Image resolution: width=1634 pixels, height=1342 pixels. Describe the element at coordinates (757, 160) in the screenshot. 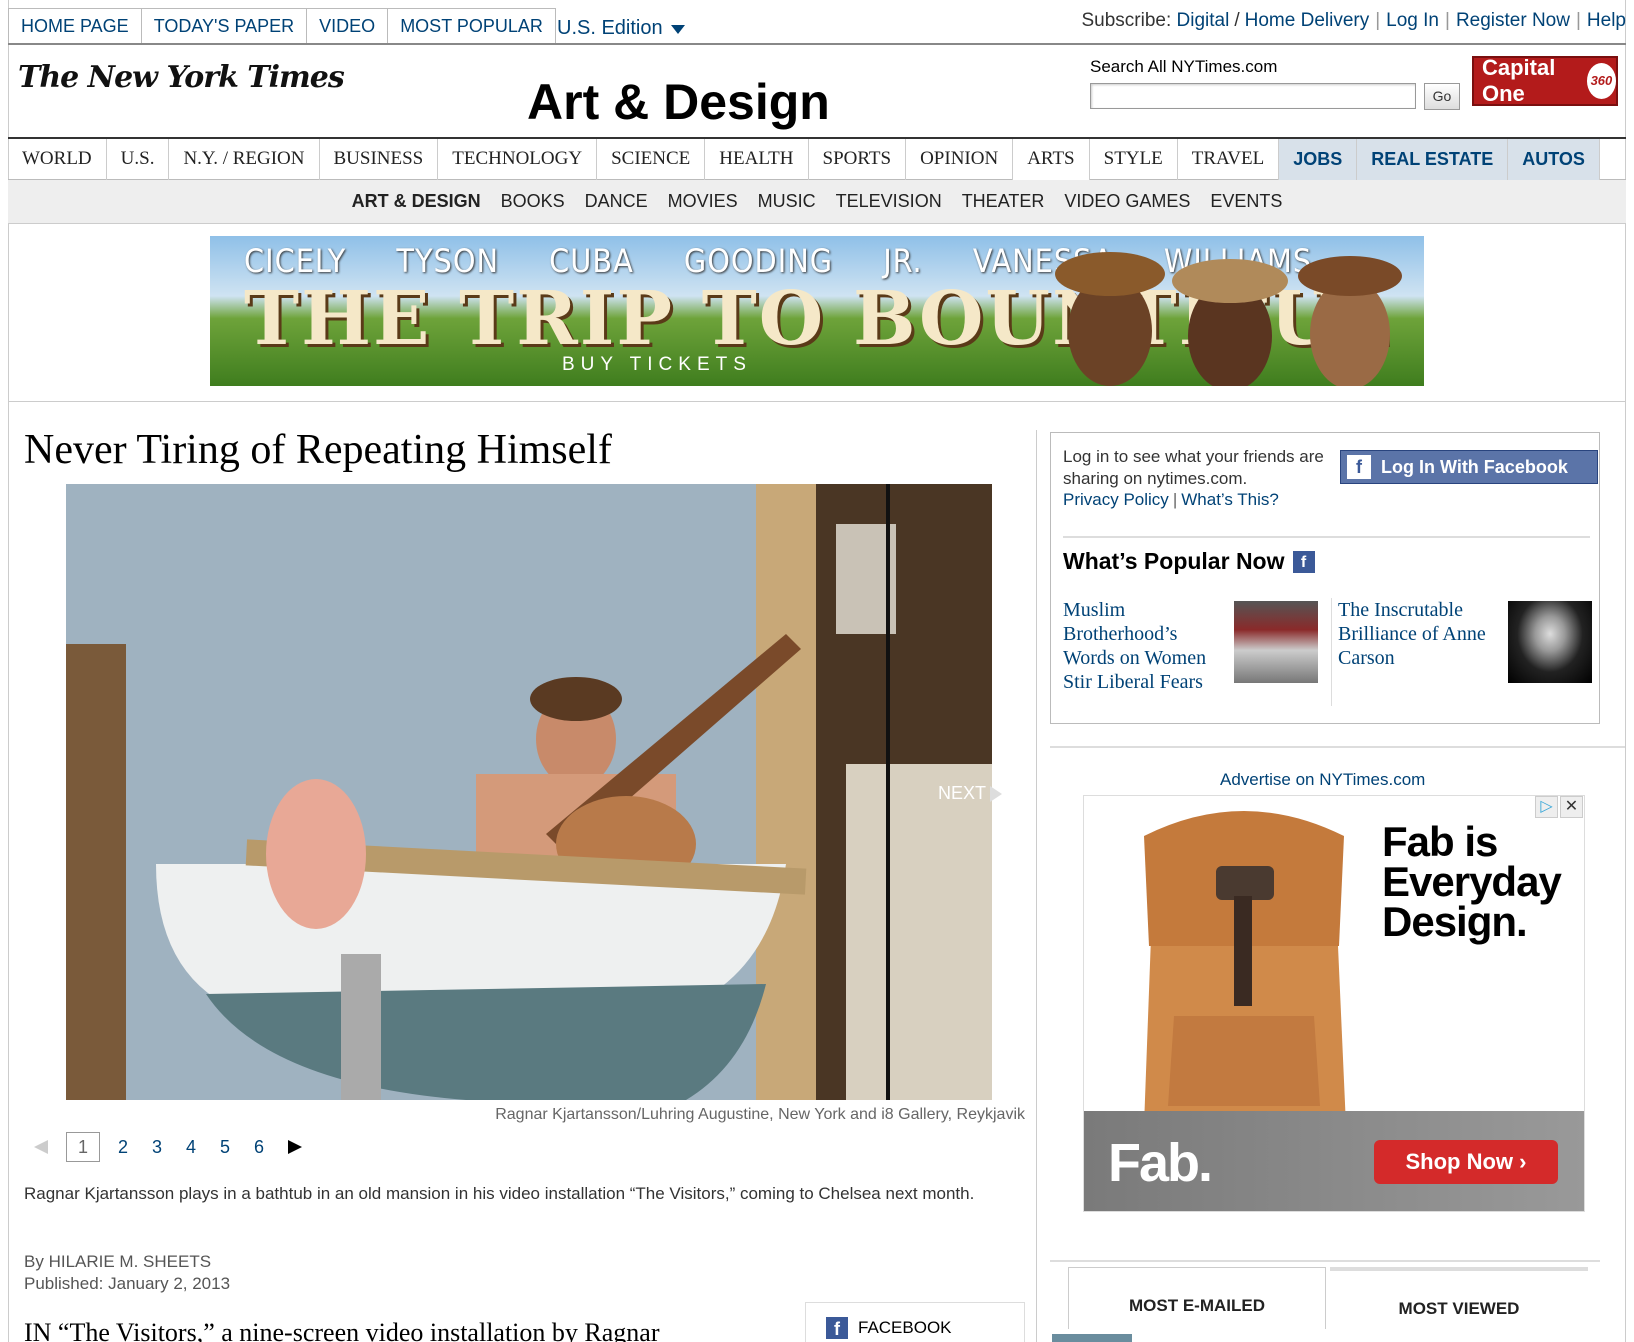

I see `section-health: HEALTH` at that location.